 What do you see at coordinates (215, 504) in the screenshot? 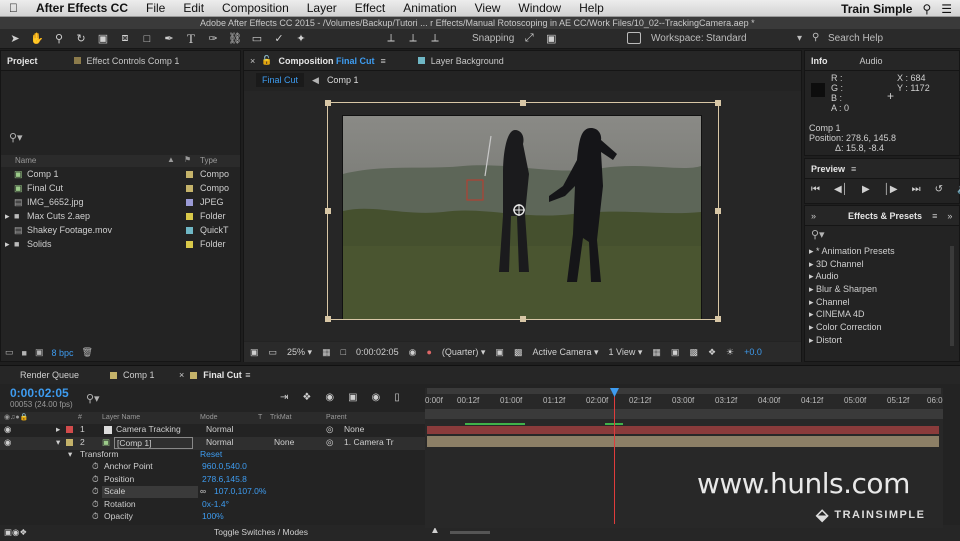
I see `property-value: 0x-1.4°` at bounding box center [215, 504].